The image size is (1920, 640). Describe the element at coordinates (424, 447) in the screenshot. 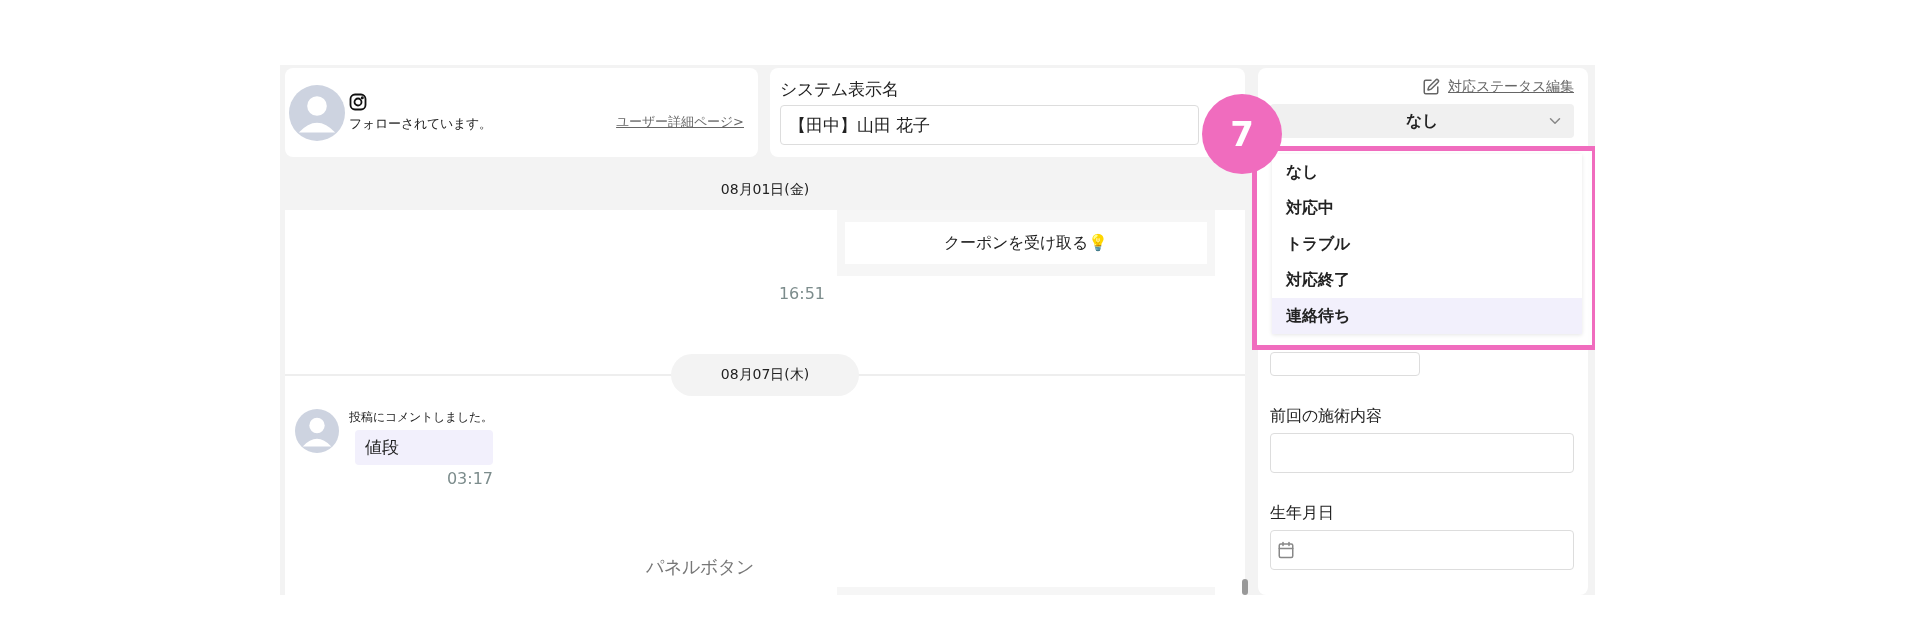

I see `message-bubble: 値段` at that location.